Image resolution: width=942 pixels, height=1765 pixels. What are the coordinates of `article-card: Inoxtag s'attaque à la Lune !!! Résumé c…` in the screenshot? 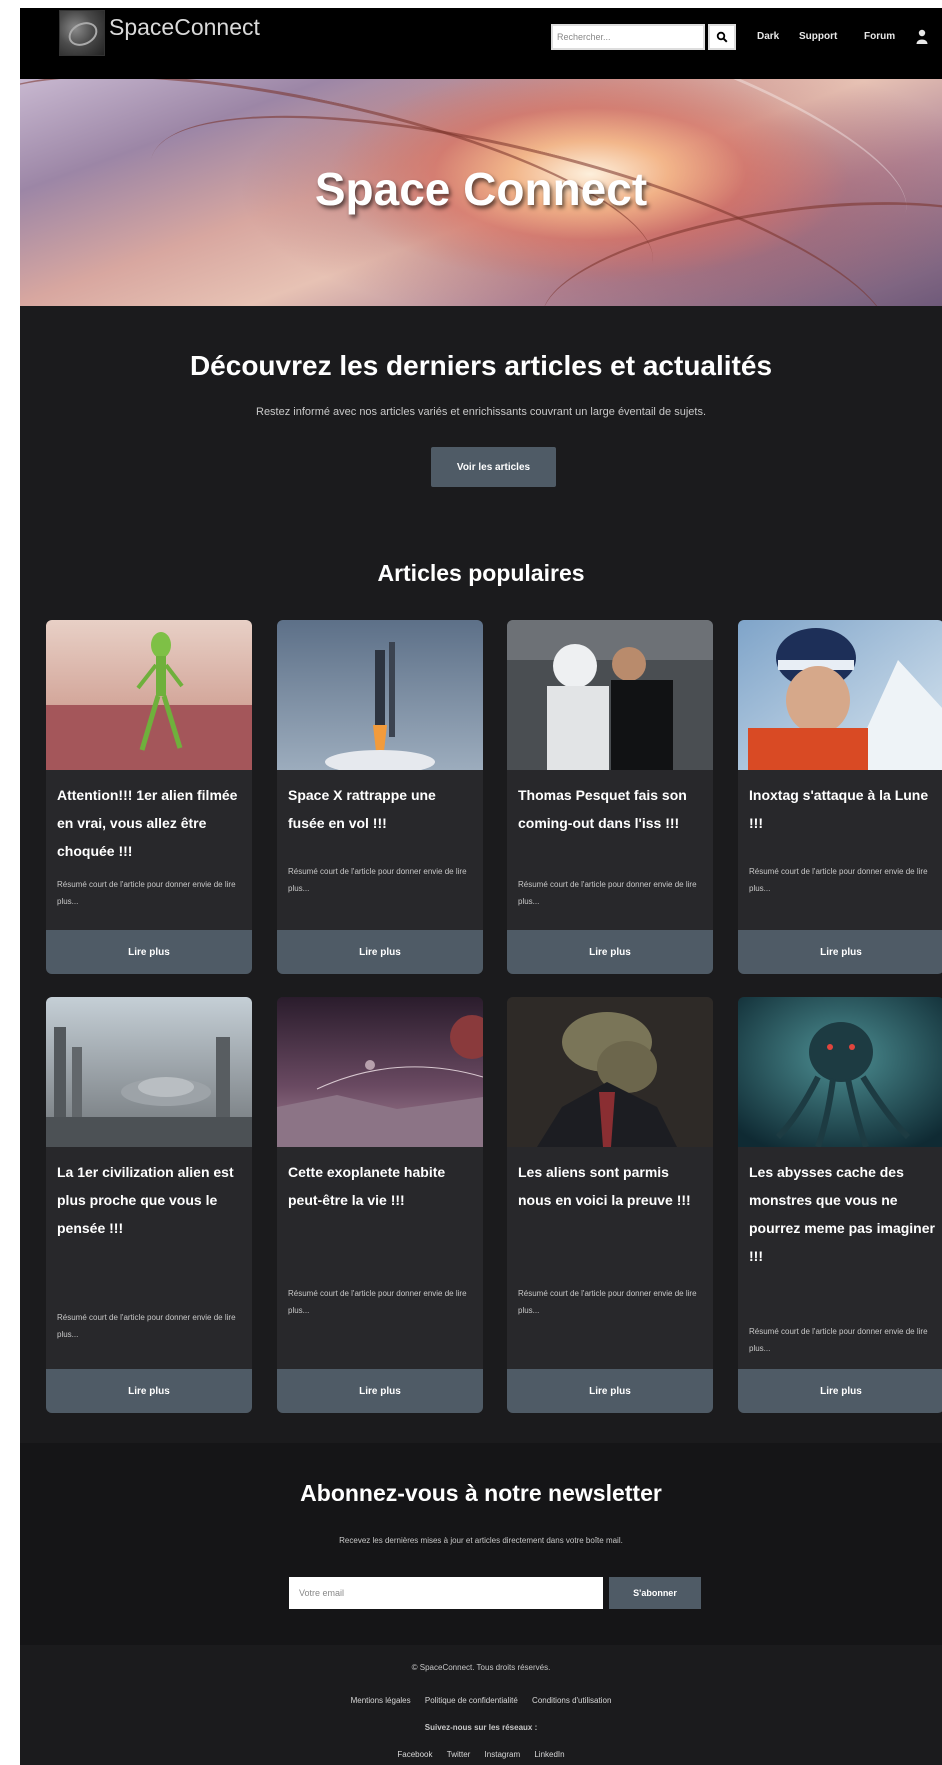 It's located at (840, 797).